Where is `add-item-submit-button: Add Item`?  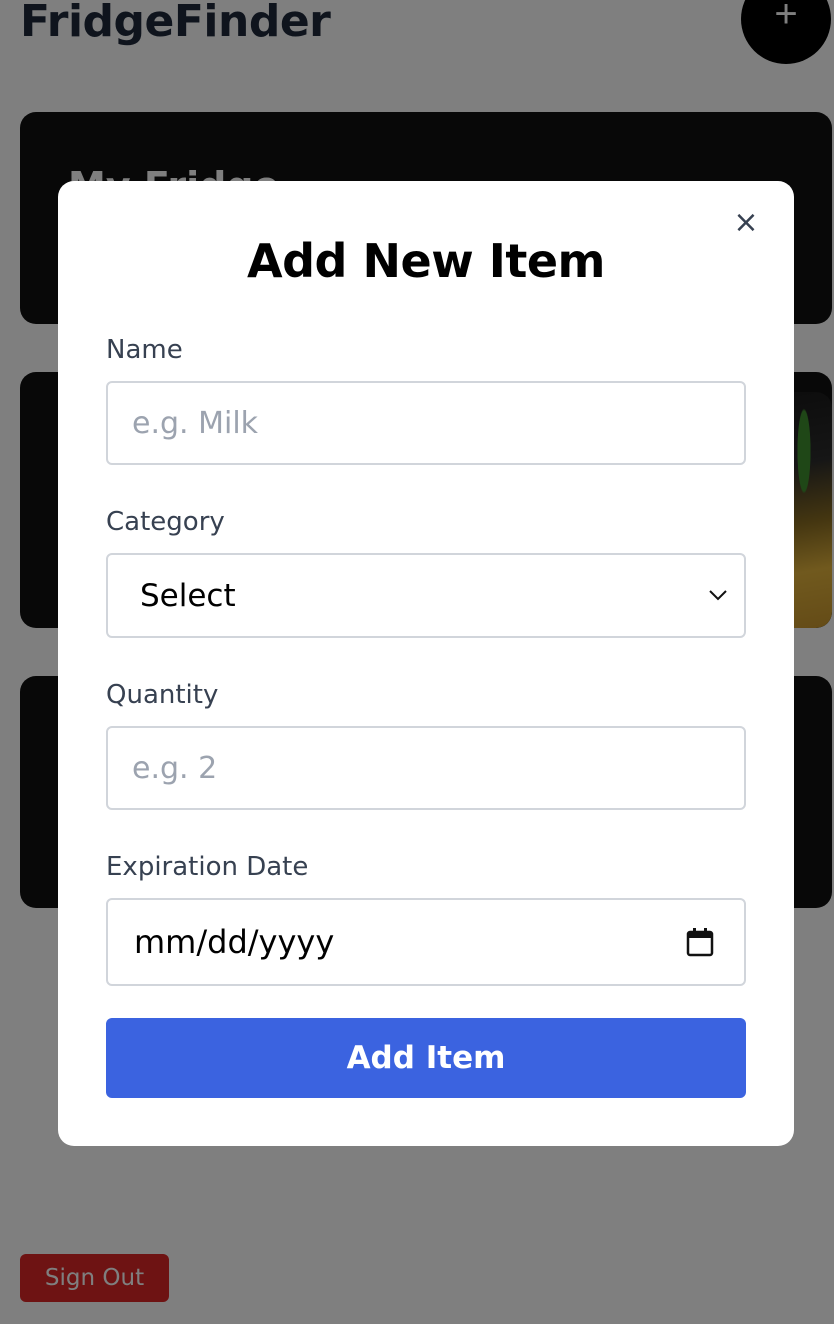 add-item-submit-button: Add Item is located at coordinates (426, 1058).